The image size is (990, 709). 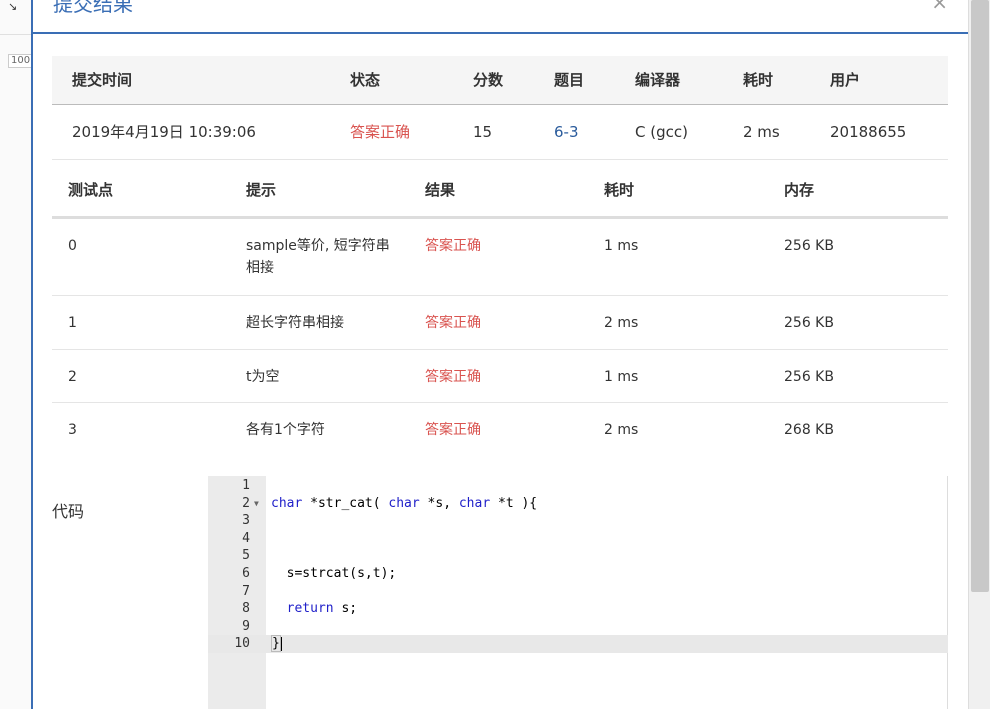 I want to click on background-input-value: 100, so click(x=21, y=61).